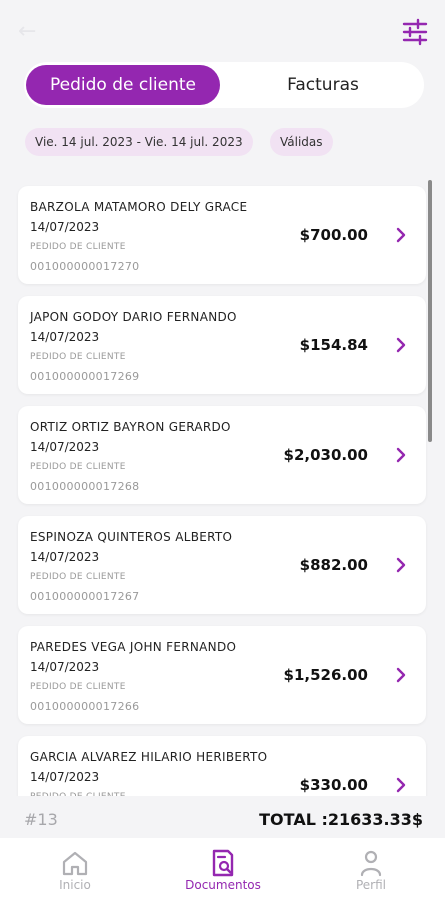 The height and width of the screenshot is (900, 445). I want to click on order-amount: $2,030.00, so click(325, 455).